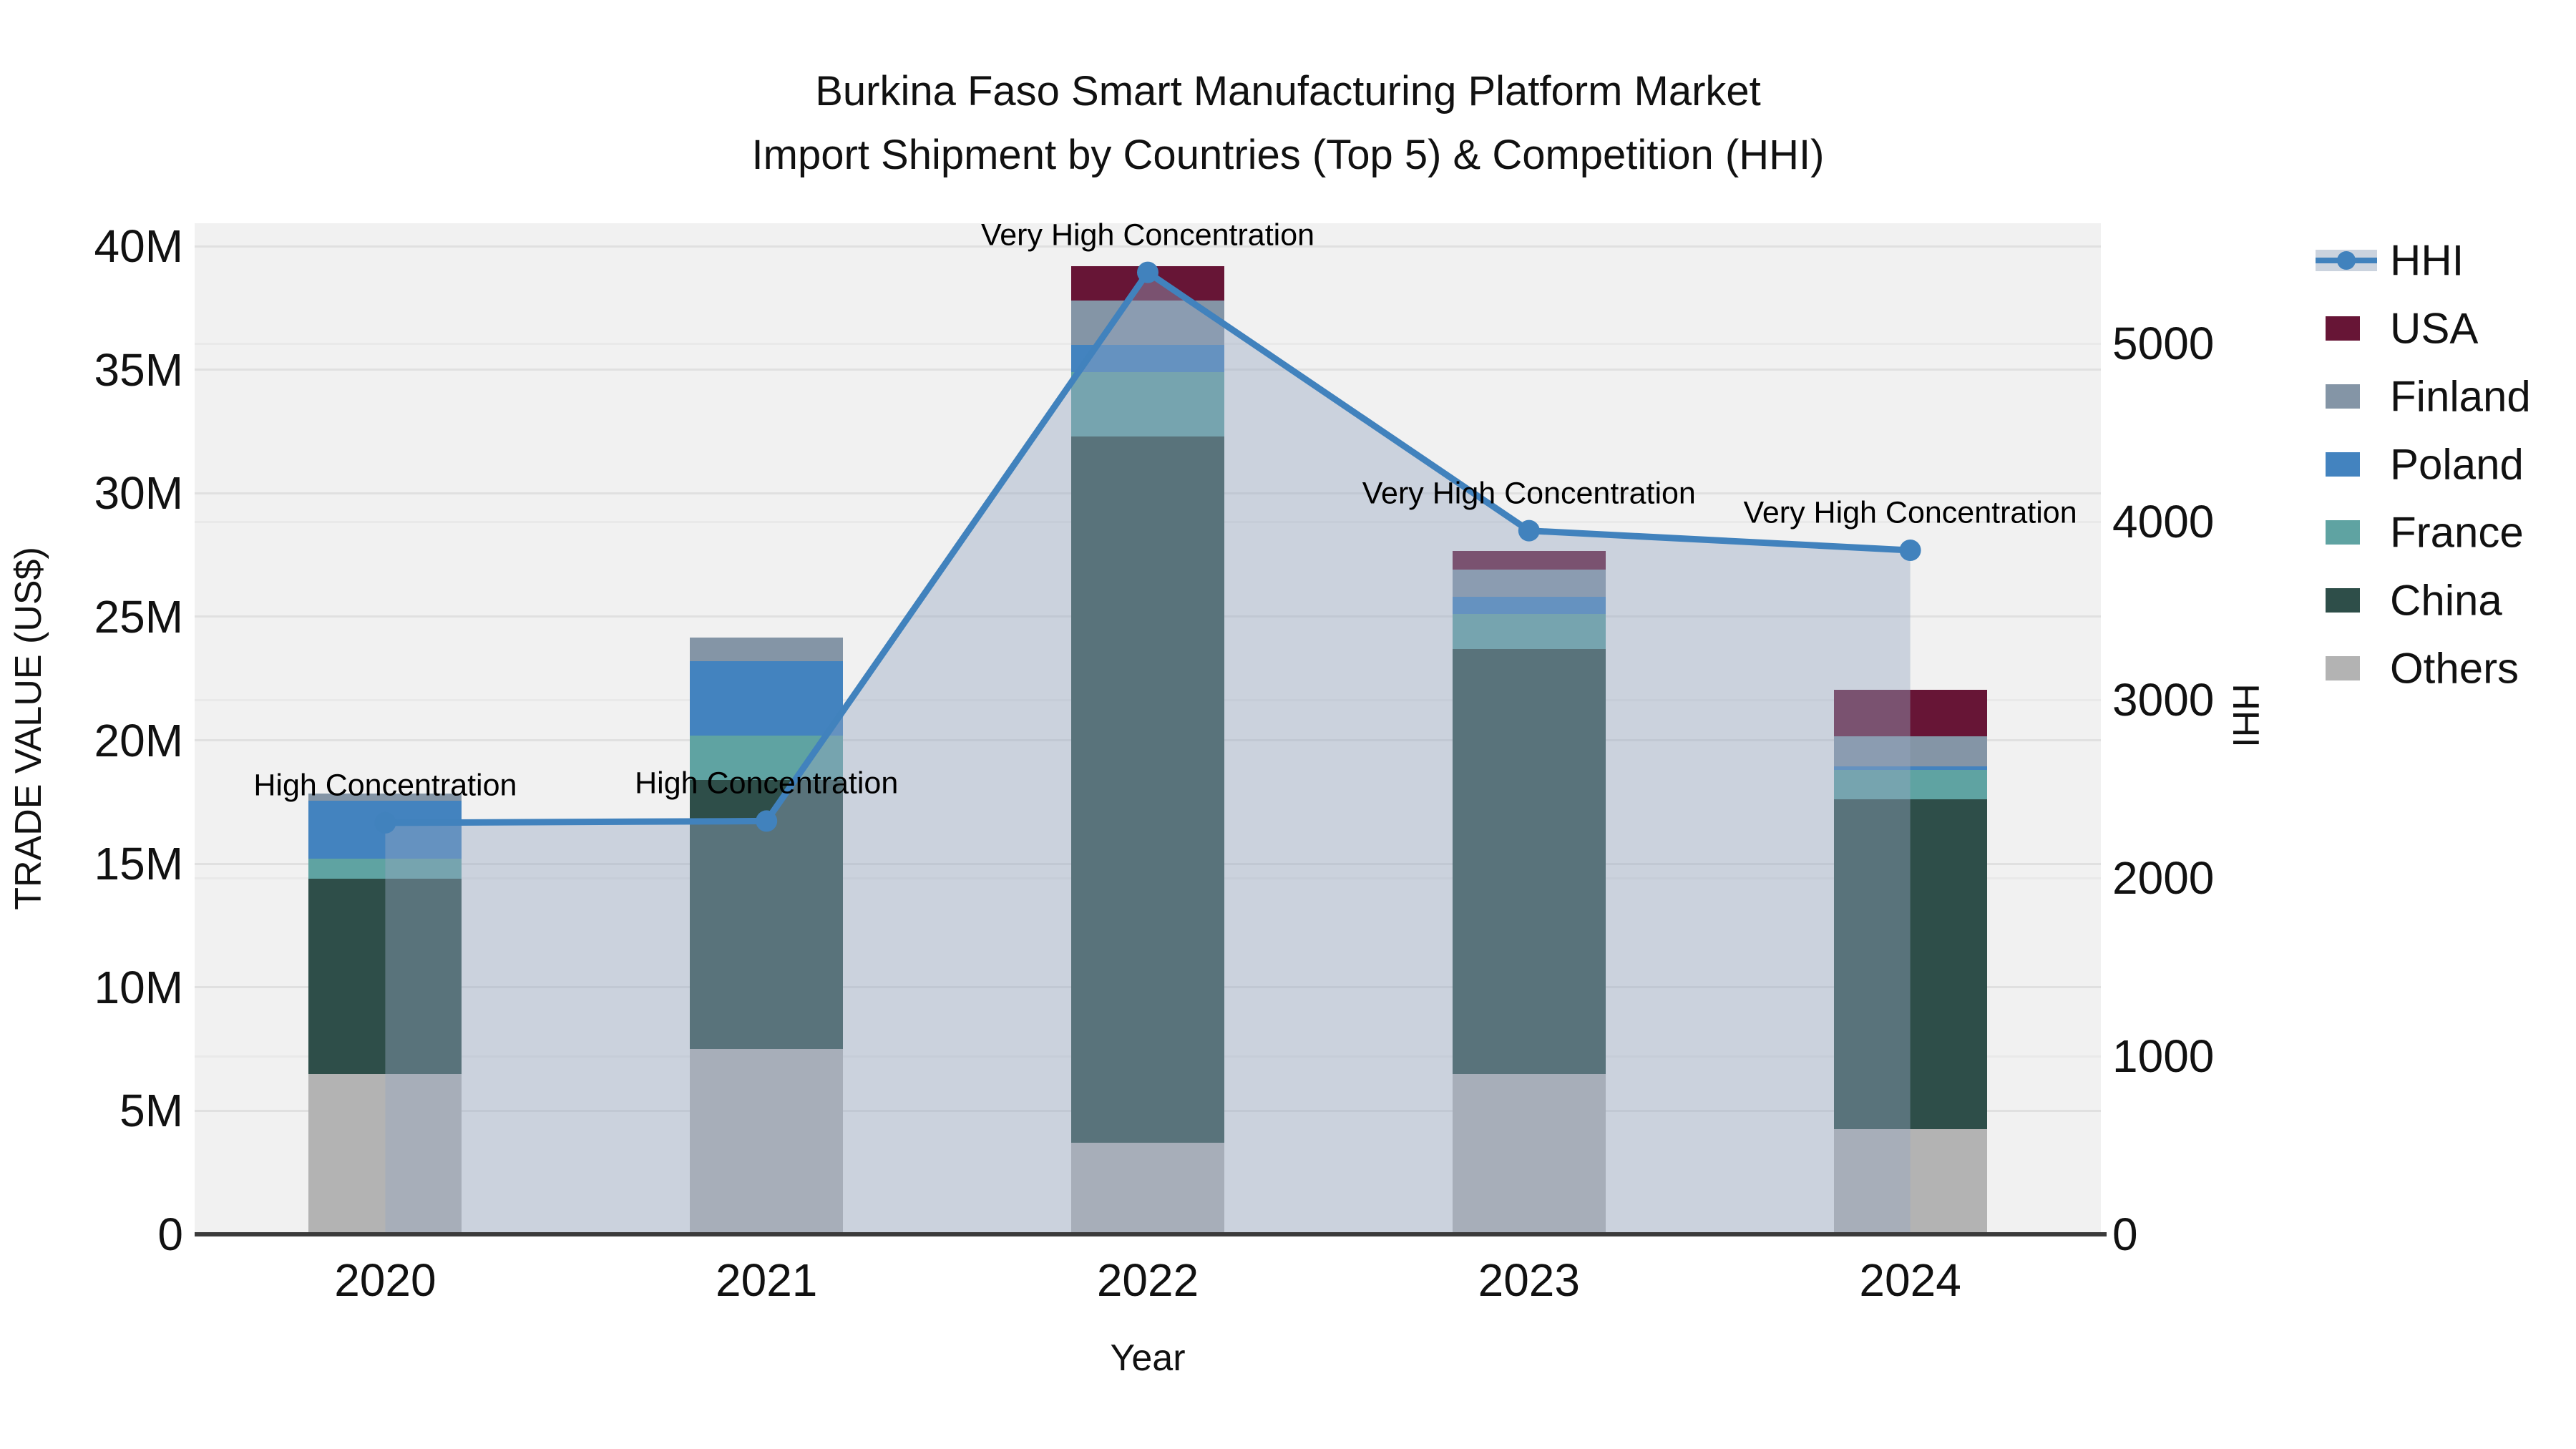  What do you see at coordinates (385, 1153) in the screenshot?
I see `bar-segment-others-2020` at bounding box center [385, 1153].